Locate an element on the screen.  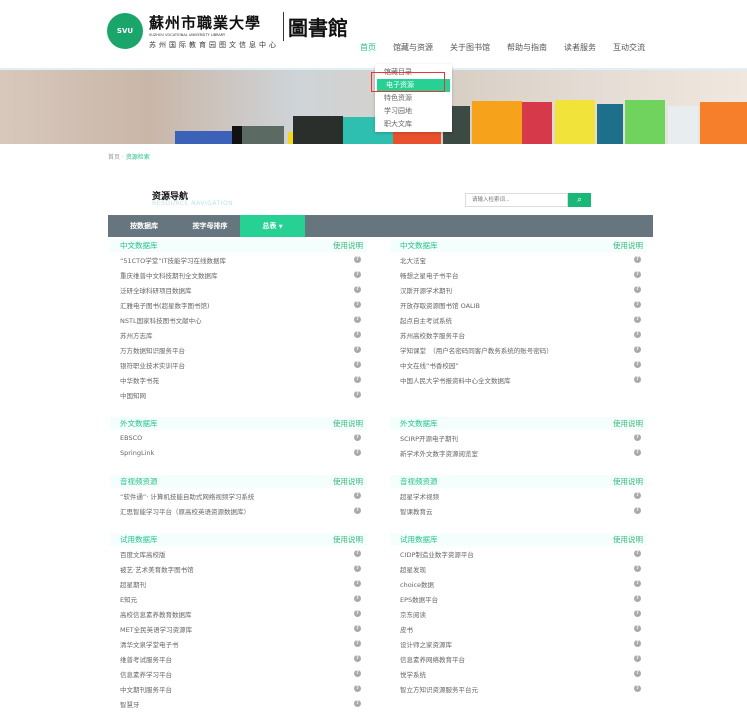
database-link: 畅想之星电子书平台 is located at coordinates (429, 275).